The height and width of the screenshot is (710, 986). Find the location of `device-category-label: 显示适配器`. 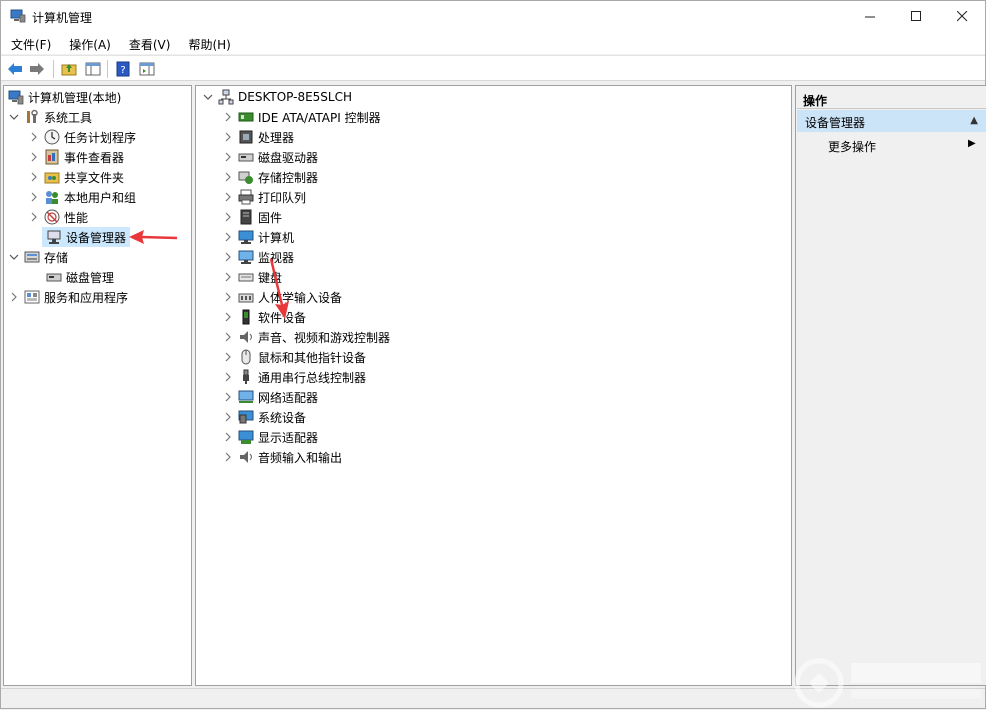

device-category-label: 显示适配器 is located at coordinates (288, 437).